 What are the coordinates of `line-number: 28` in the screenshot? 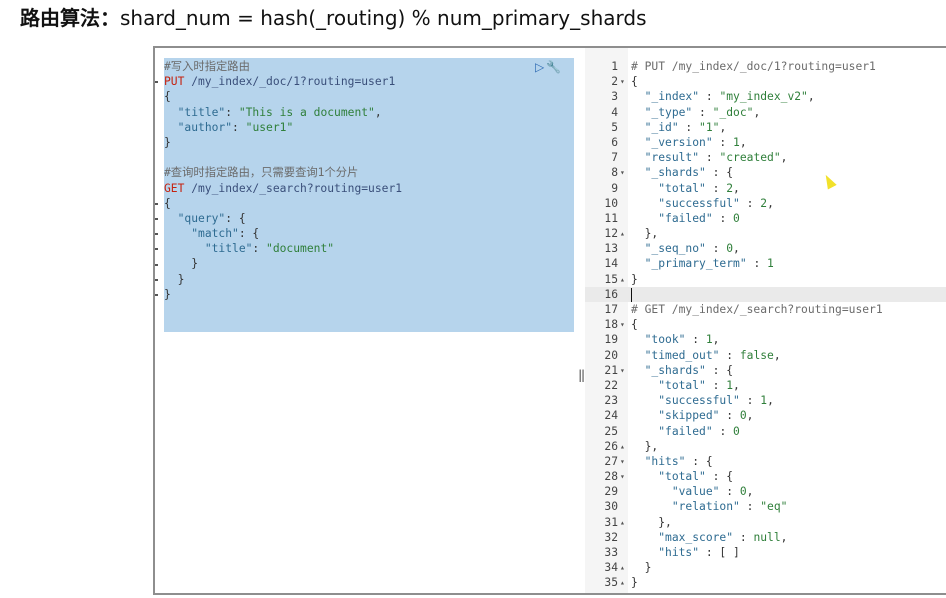 It's located at (611, 477).